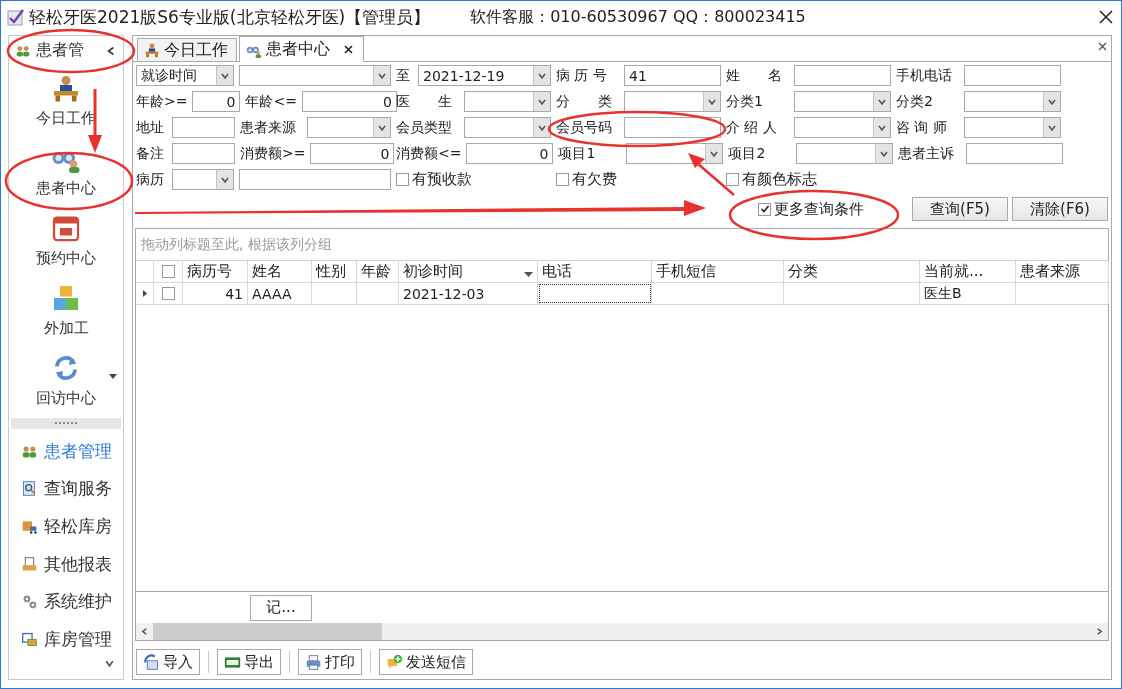  What do you see at coordinates (66, 170) in the screenshot?
I see `launcher-item: 患者中心` at bounding box center [66, 170].